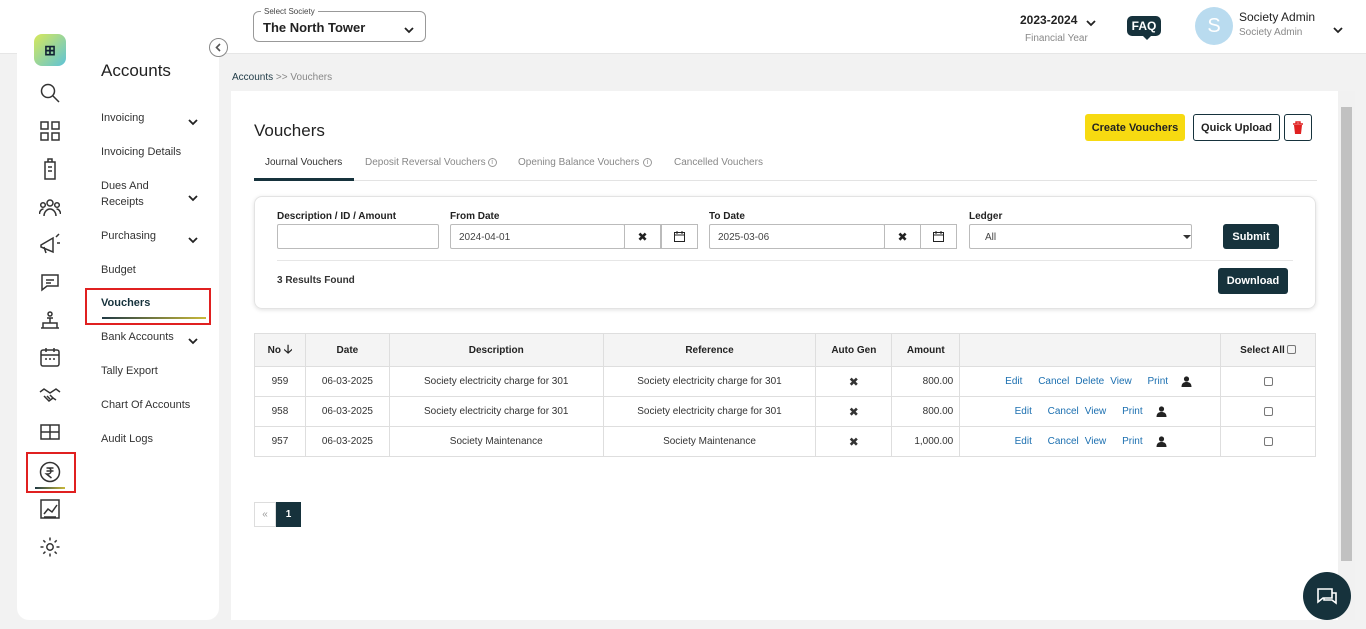 The image size is (1366, 629). Describe the element at coordinates (50, 509) in the screenshot. I see `report-icon` at that location.